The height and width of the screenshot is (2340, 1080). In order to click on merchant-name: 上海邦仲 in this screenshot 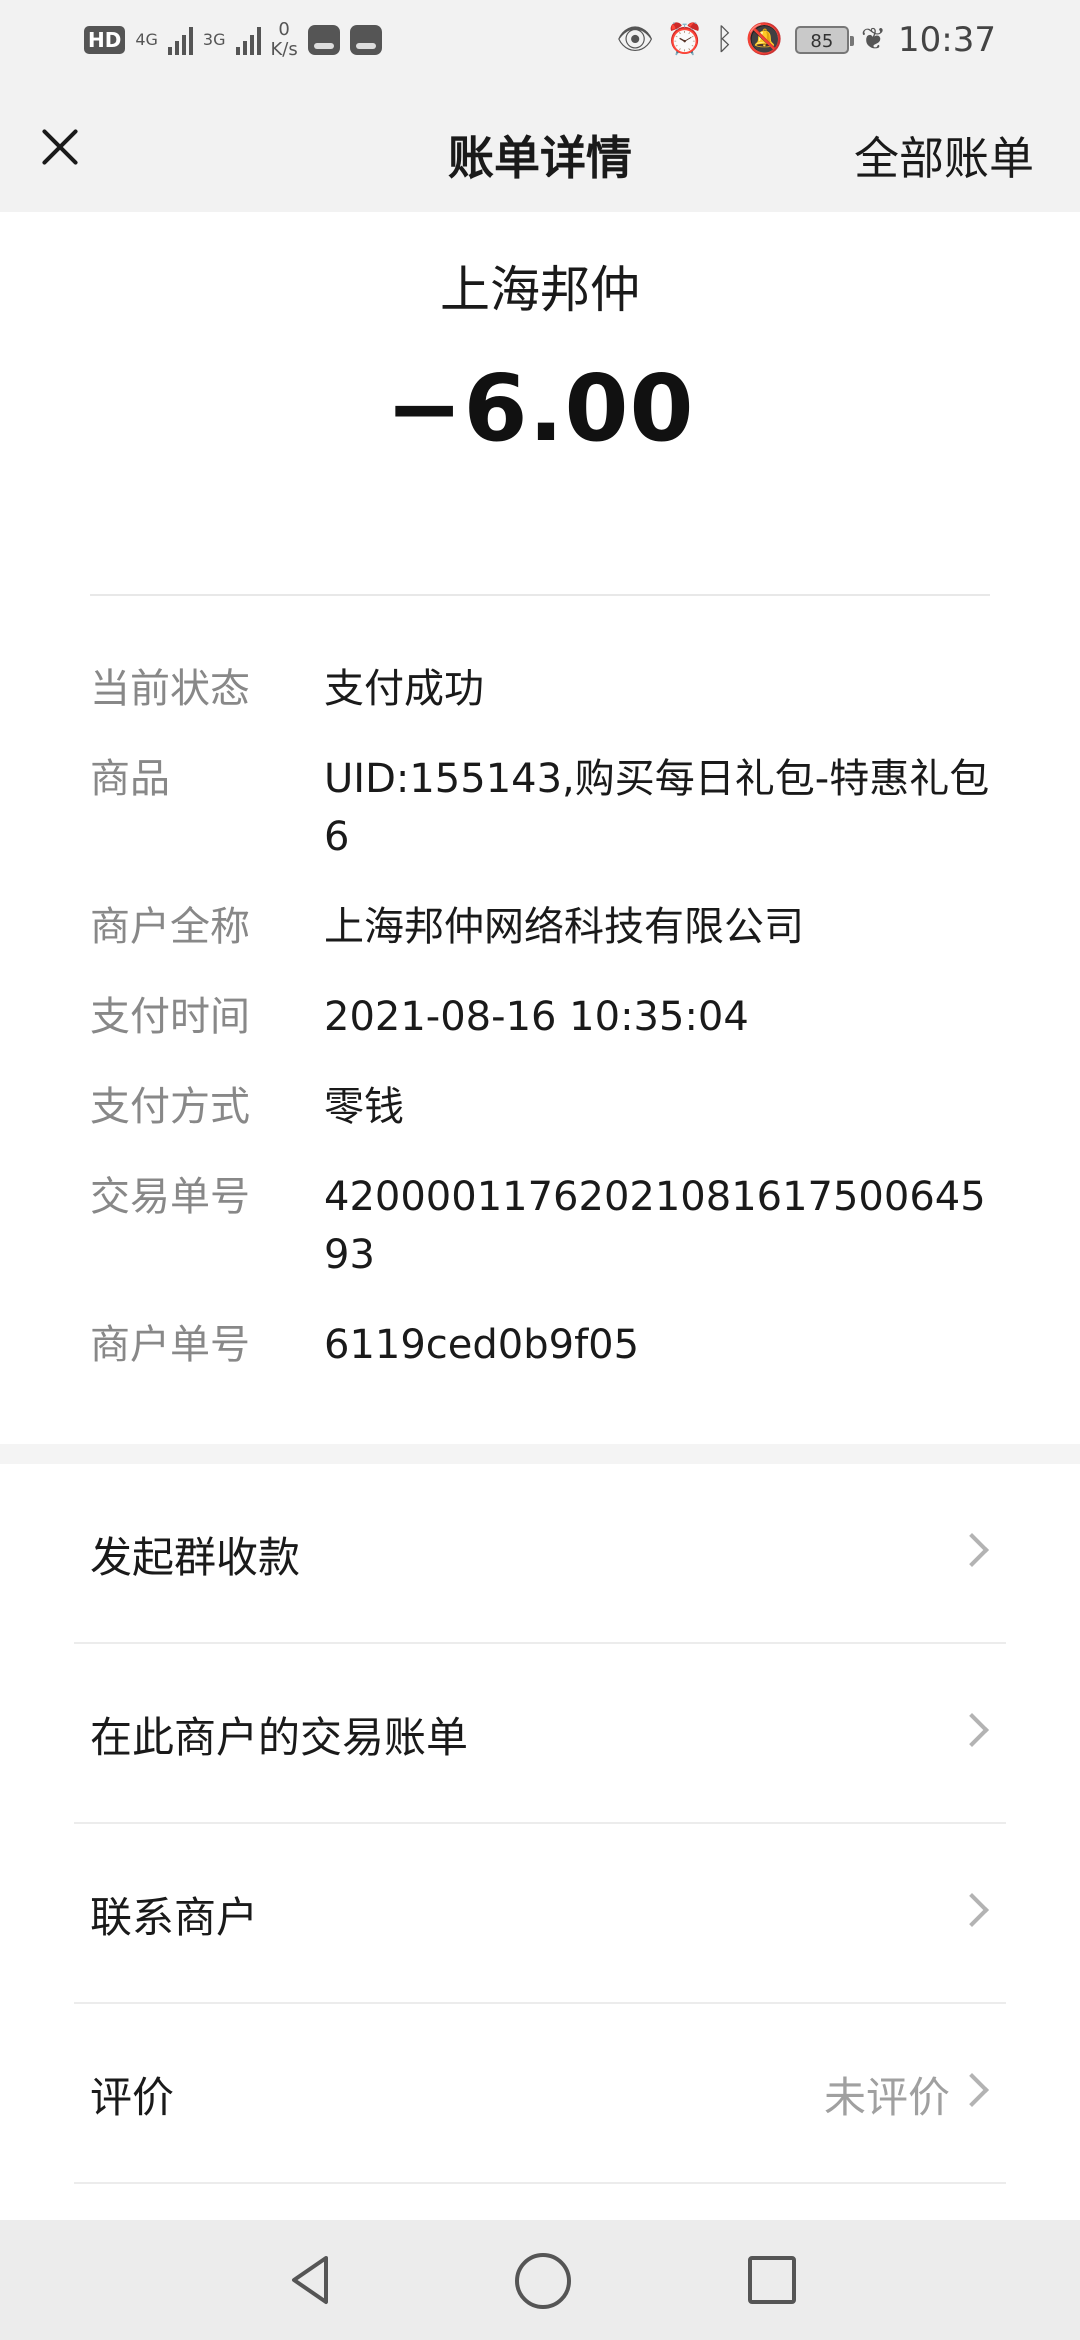, I will do `click(540, 290)`.